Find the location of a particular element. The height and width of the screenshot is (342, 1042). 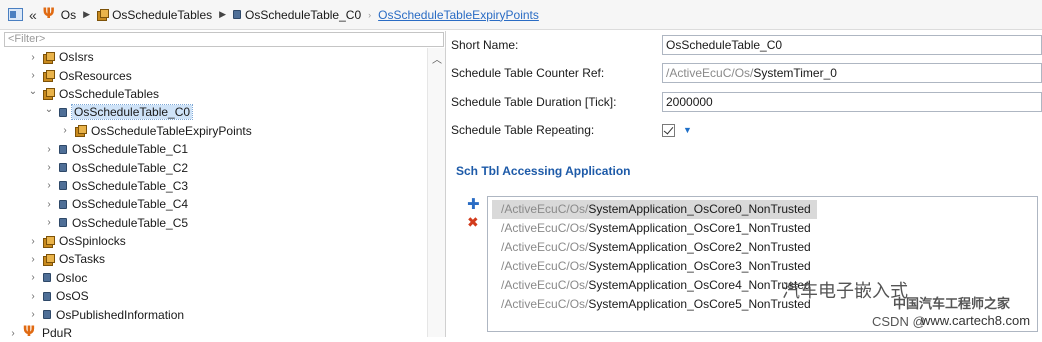

tree-item: › OsScheduleTable_C1 is located at coordinates (213, 149).